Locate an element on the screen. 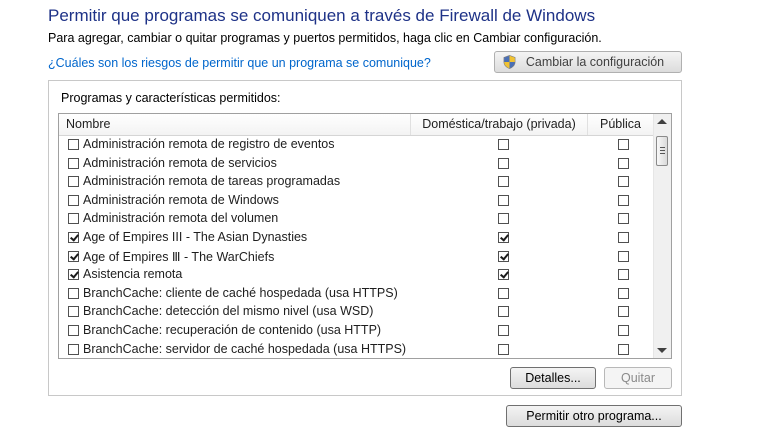  table-row: Administración remota del volumen is located at coordinates (356, 219).